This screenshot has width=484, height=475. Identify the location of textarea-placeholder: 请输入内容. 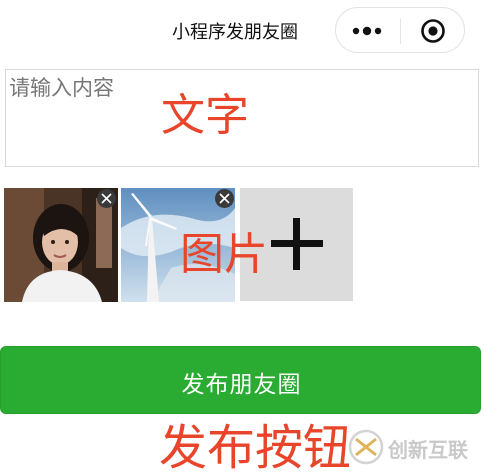
(61, 88).